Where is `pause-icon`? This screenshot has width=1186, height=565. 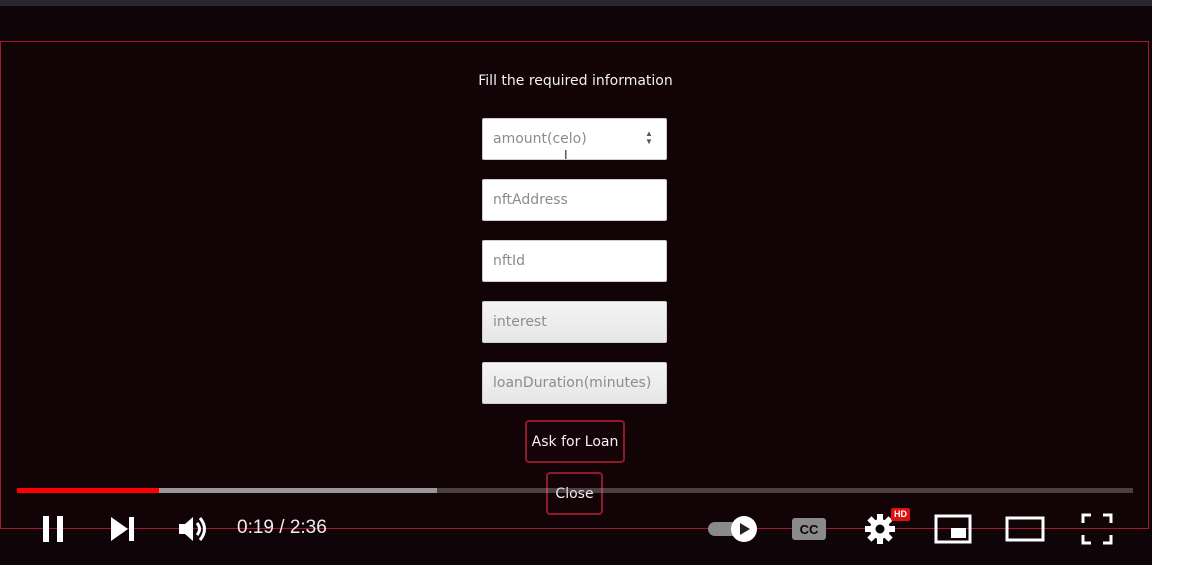
pause-icon is located at coordinates (53, 529).